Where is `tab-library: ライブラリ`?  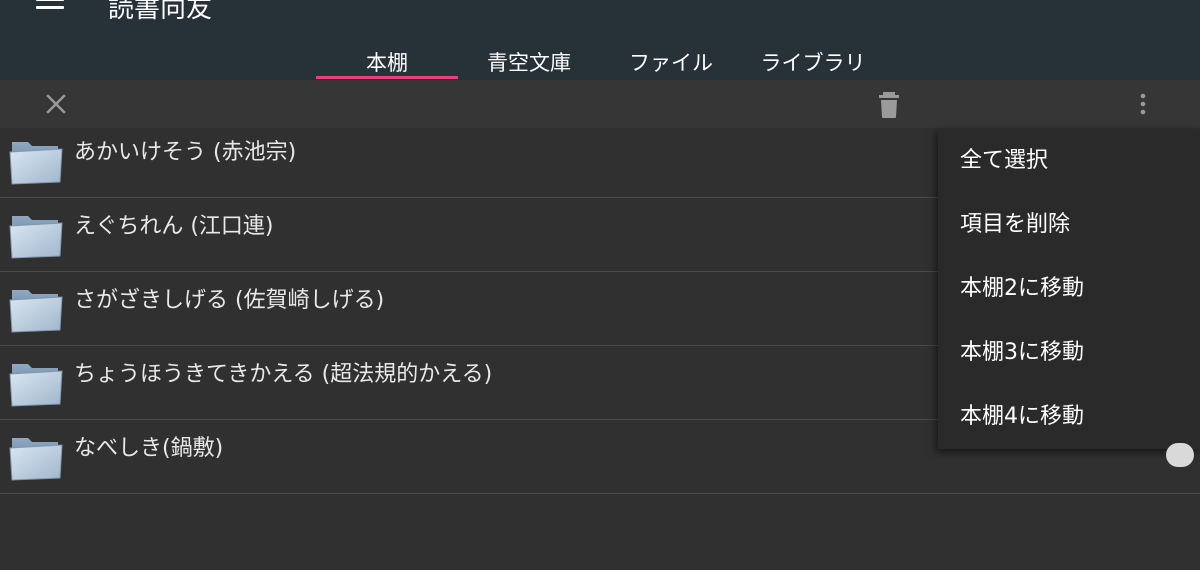
tab-library: ライブラリ is located at coordinates (813, 60).